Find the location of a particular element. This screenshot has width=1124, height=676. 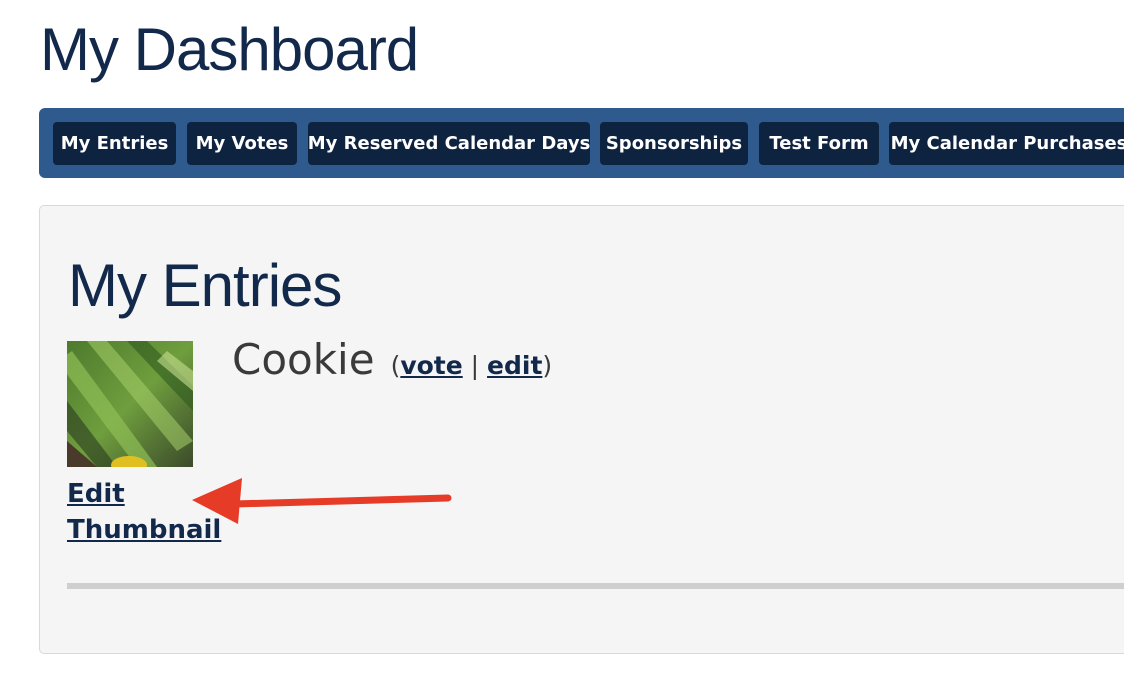

entry-name: Cookie is located at coordinates (303, 359).